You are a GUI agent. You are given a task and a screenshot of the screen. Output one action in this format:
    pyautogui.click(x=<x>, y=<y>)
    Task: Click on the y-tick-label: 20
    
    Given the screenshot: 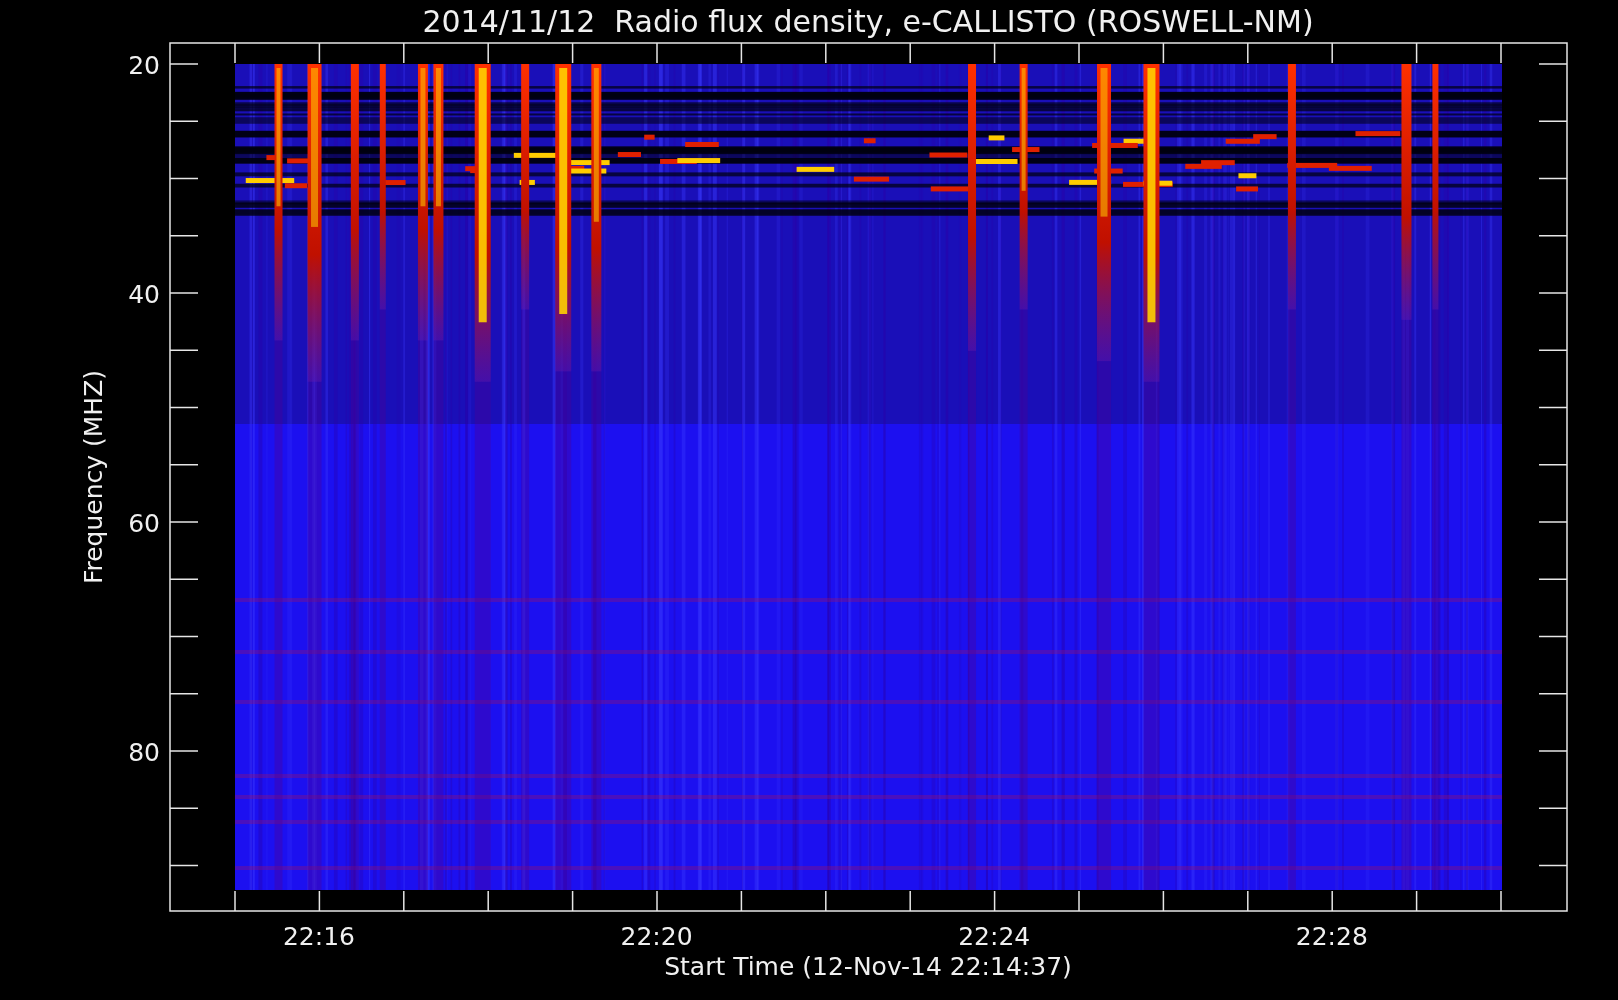 What is the action you would take?
    pyautogui.click(x=144, y=65)
    